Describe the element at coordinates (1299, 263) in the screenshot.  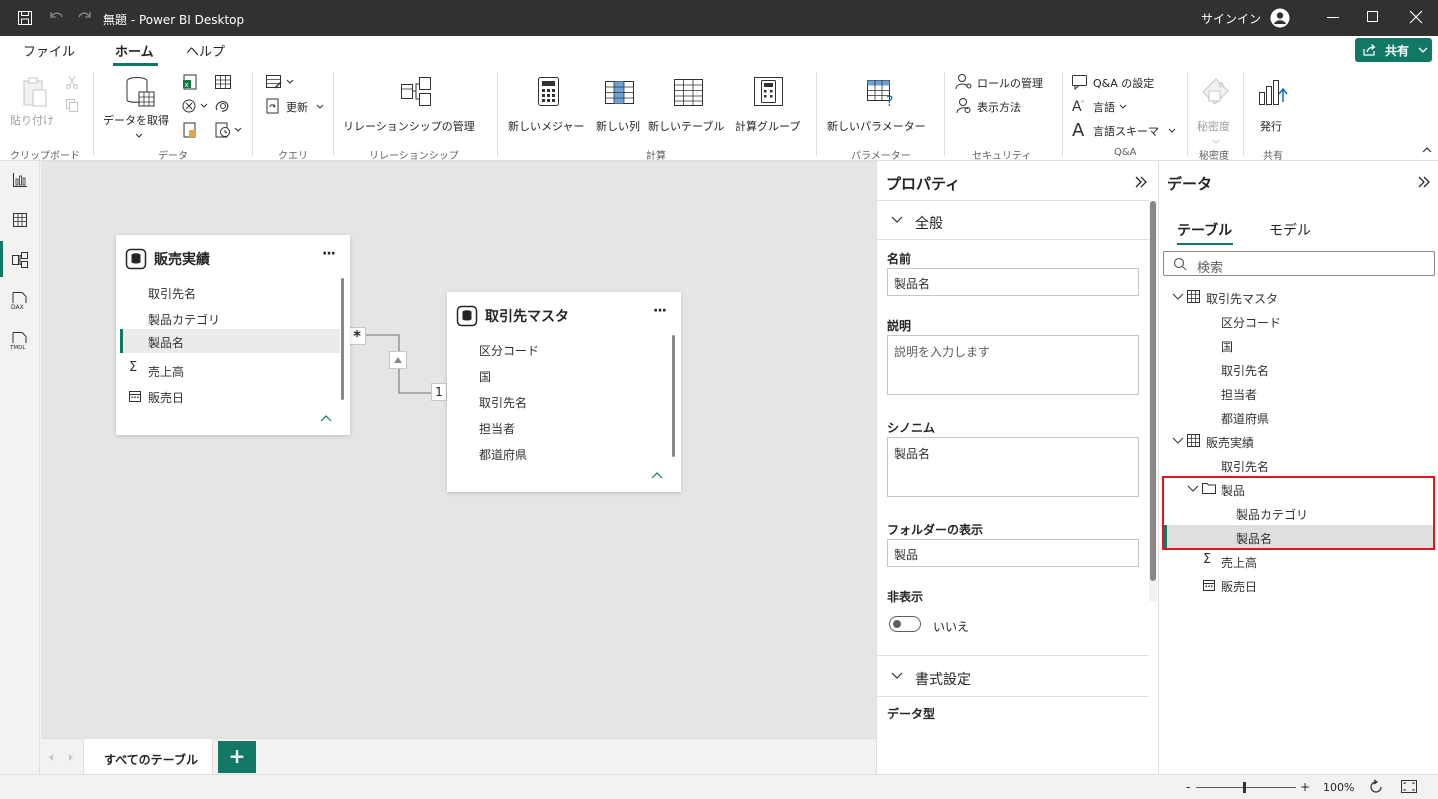
I see `search-input: 検索` at that location.